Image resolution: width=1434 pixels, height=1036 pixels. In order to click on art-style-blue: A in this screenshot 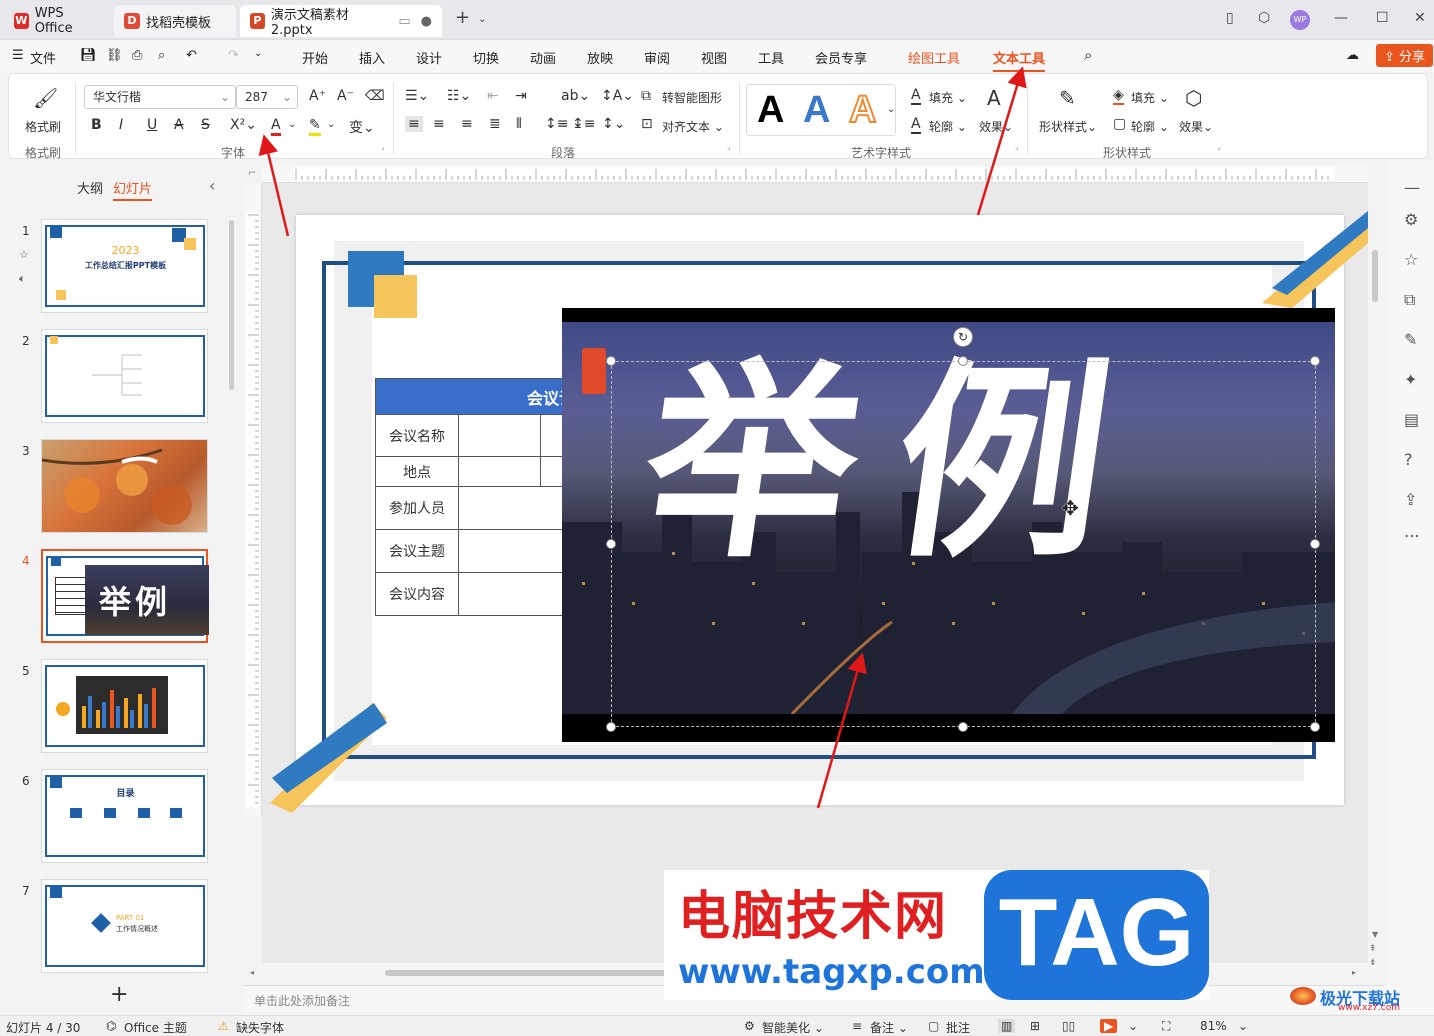, I will do `click(816, 110)`.